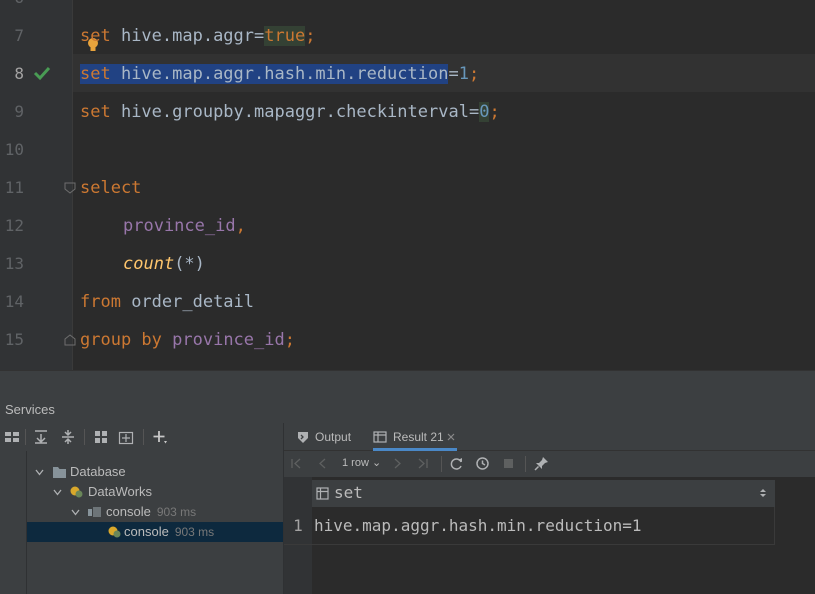 The width and height of the screenshot is (815, 594). I want to click on table-row: 1 hive.map.aggr.hash.min.reduction=1, so click(529, 526).